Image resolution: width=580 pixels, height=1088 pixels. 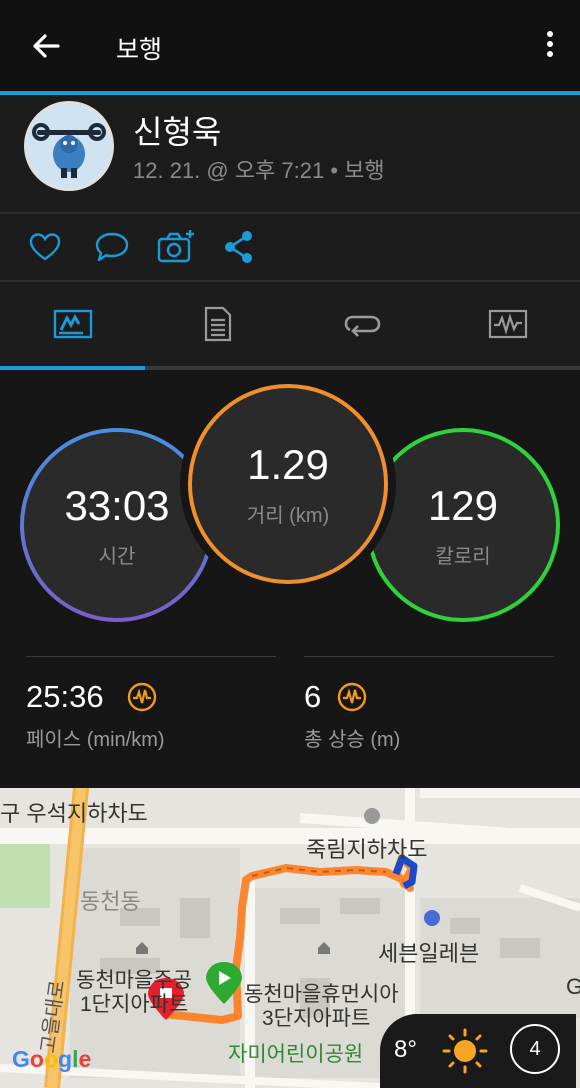 What do you see at coordinates (313, 696) in the screenshot?
I see `ascent-value: 6` at bounding box center [313, 696].